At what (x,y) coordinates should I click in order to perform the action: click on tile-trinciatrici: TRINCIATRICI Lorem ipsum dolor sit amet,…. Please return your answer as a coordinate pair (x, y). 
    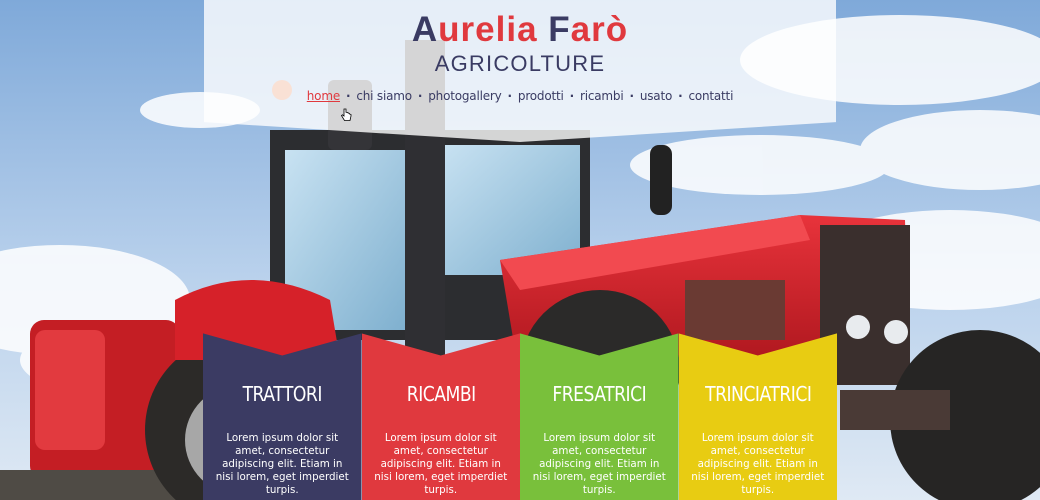
    Looking at the image, I should click on (757, 416).